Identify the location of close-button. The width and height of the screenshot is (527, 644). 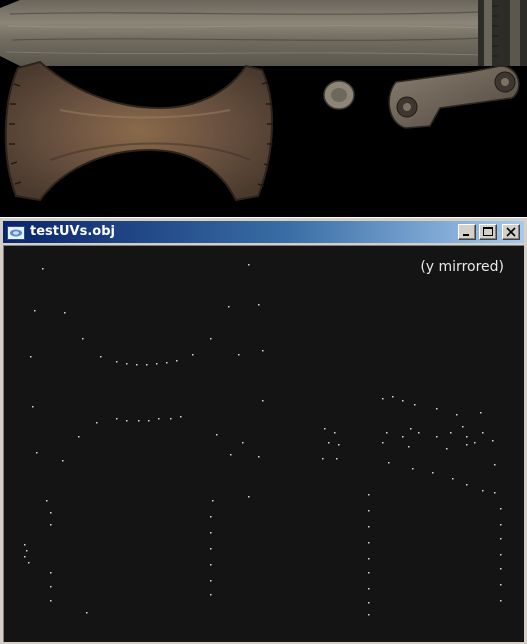
(511, 232).